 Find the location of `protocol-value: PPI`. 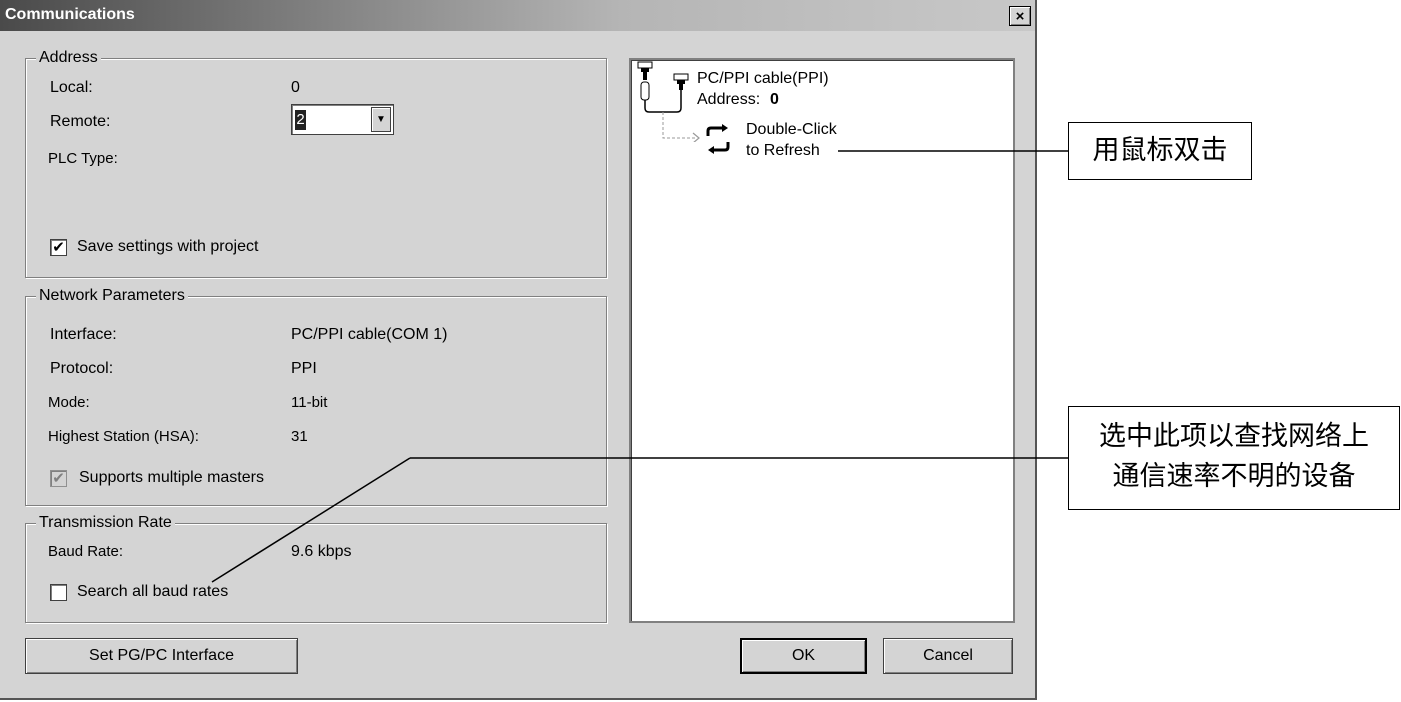

protocol-value: PPI is located at coordinates (304, 368).